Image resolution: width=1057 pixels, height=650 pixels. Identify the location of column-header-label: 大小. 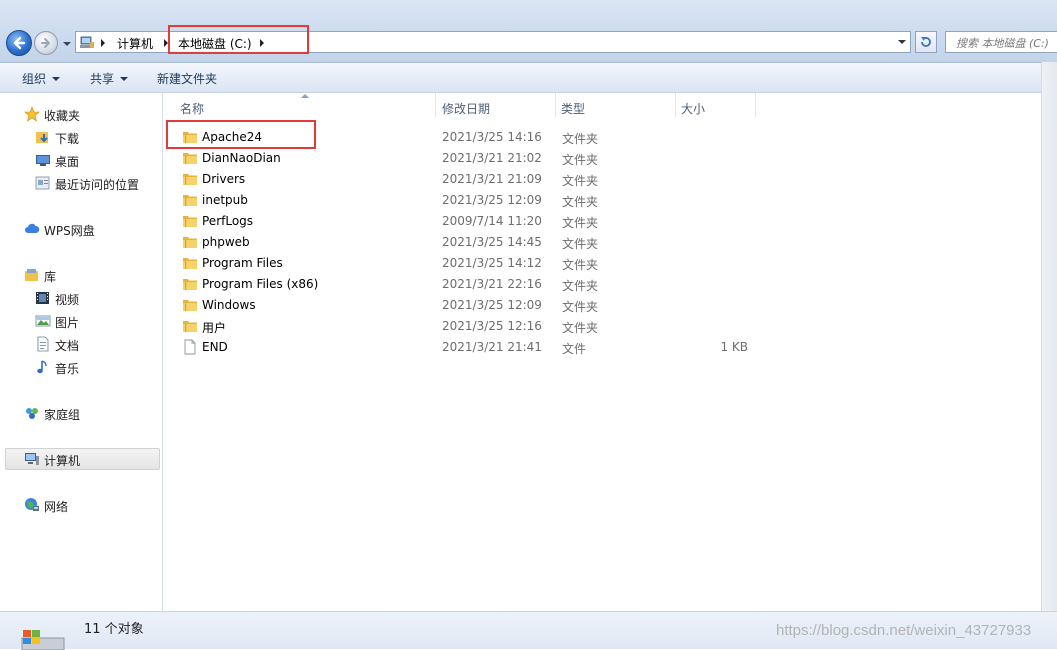
(693, 109).